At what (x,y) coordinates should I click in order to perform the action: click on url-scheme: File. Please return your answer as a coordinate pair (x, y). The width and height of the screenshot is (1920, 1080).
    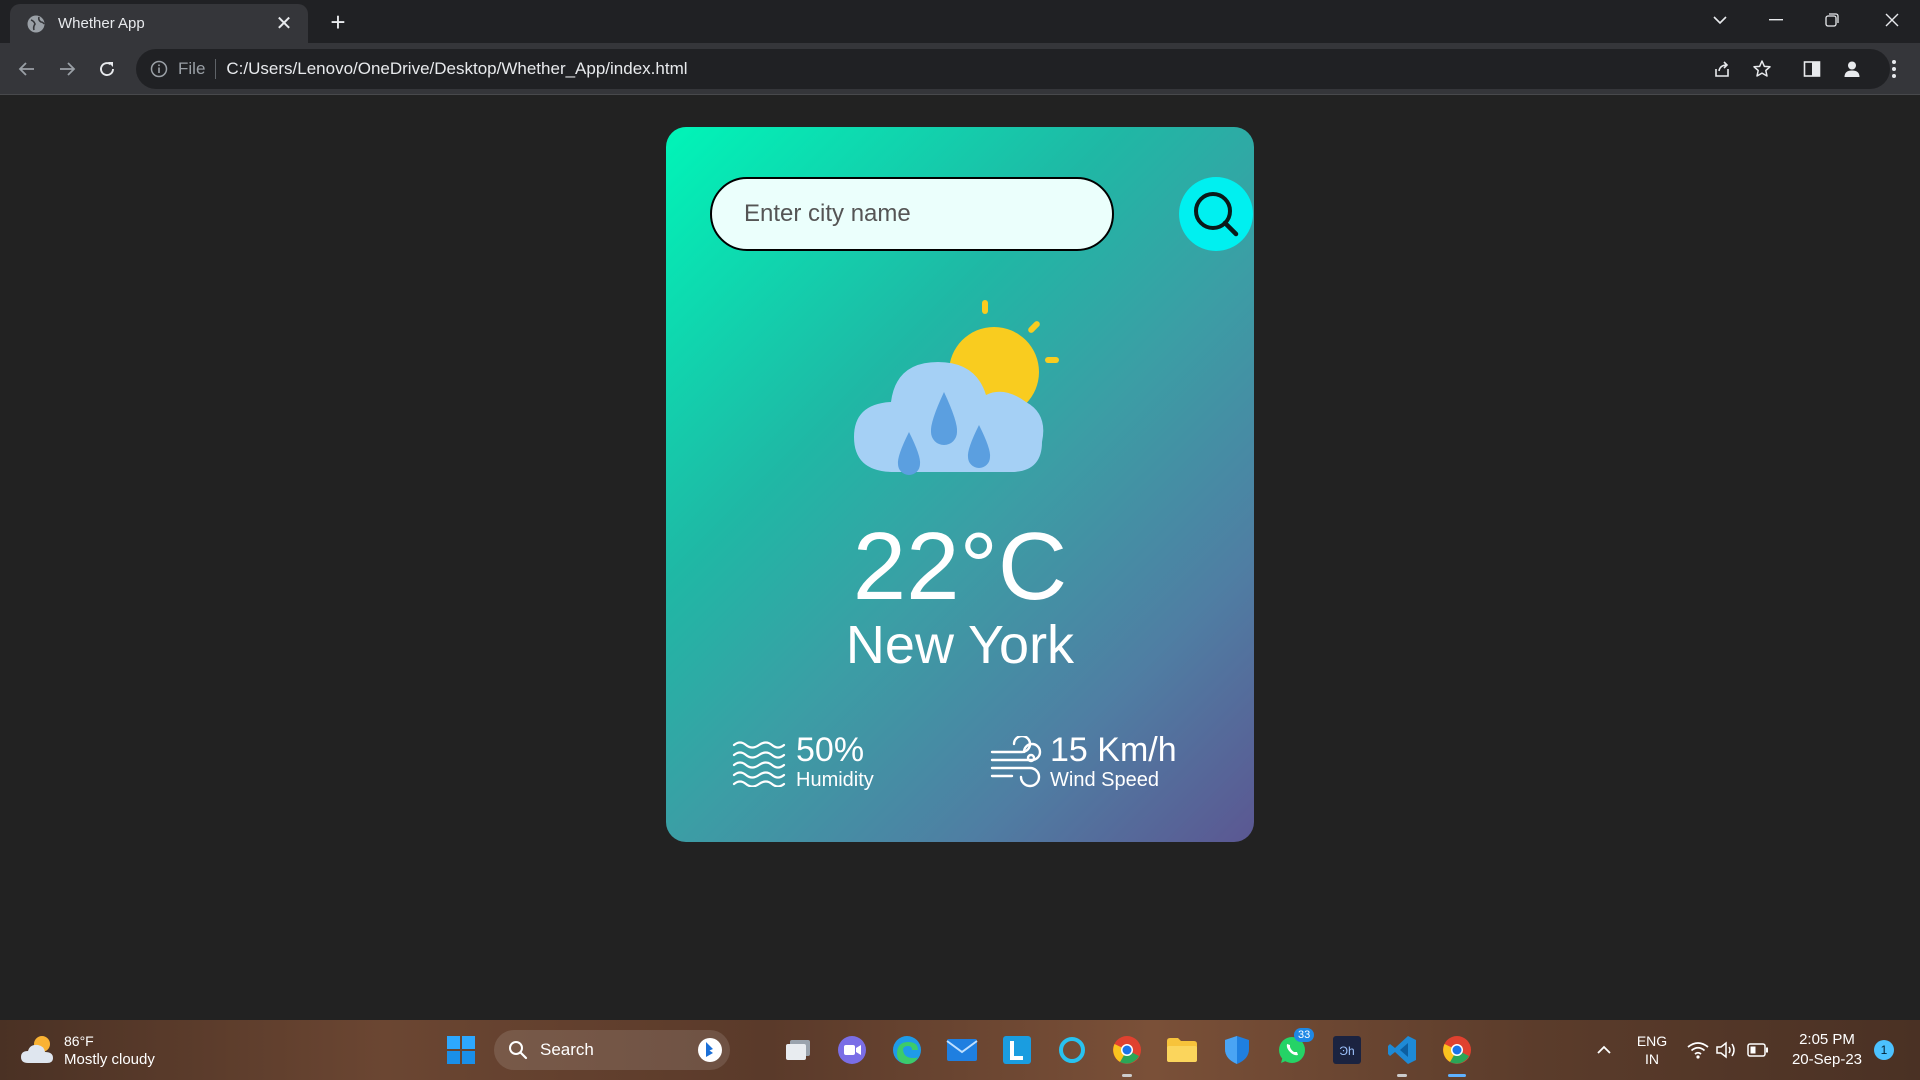
    Looking at the image, I should click on (192, 68).